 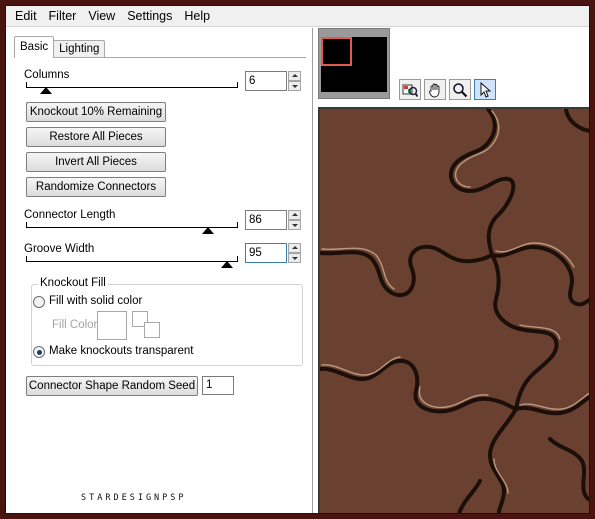 I want to click on groove-width-slider-thumb, so click(x=227, y=264).